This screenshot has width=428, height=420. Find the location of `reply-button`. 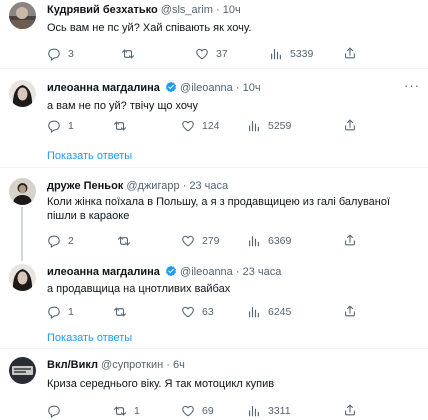

reply-button is located at coordinates (57, 411).